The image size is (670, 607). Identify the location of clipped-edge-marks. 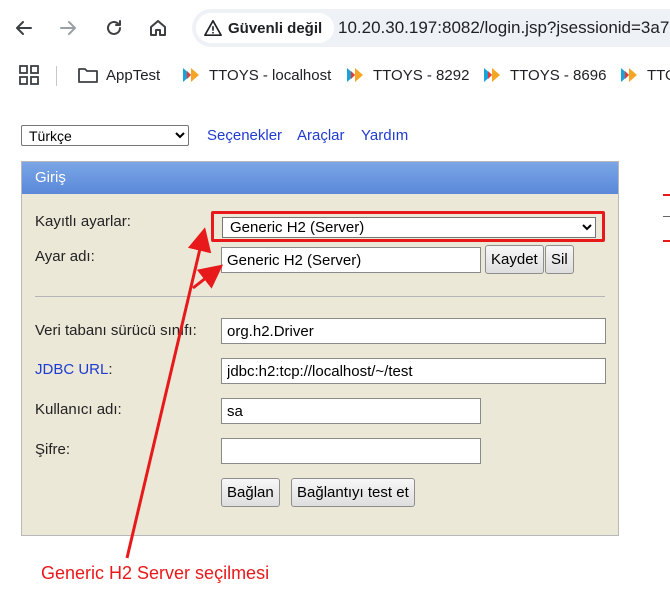
(666, 218).